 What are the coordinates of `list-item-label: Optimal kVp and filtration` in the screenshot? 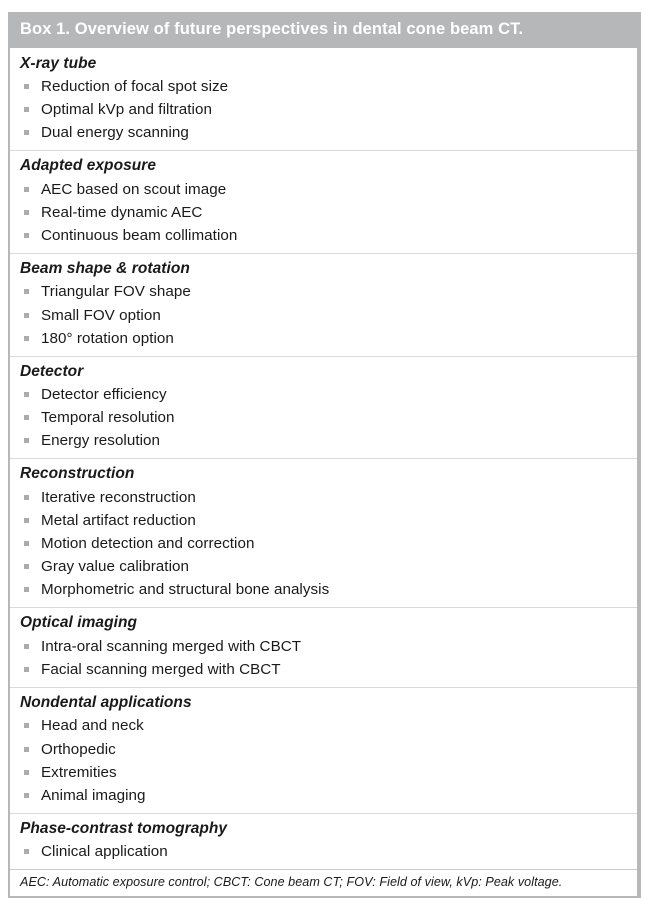 It's located at (126, 110).